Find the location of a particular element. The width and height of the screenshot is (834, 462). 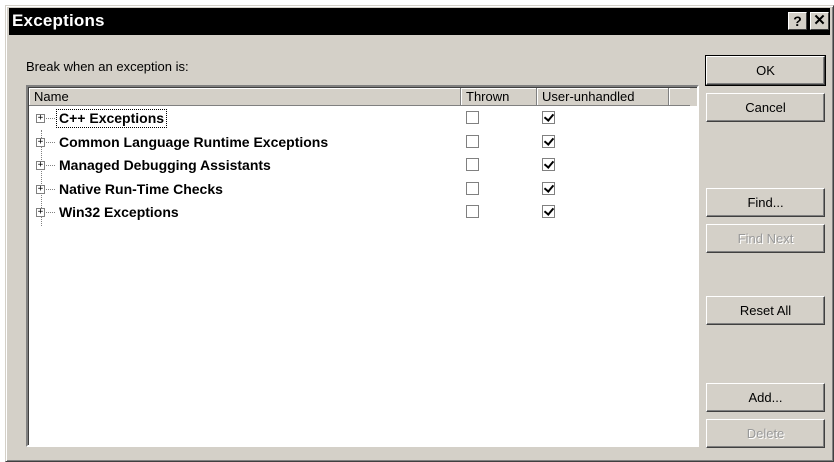

close-button: ✕ is located at coordinates (819, 21).